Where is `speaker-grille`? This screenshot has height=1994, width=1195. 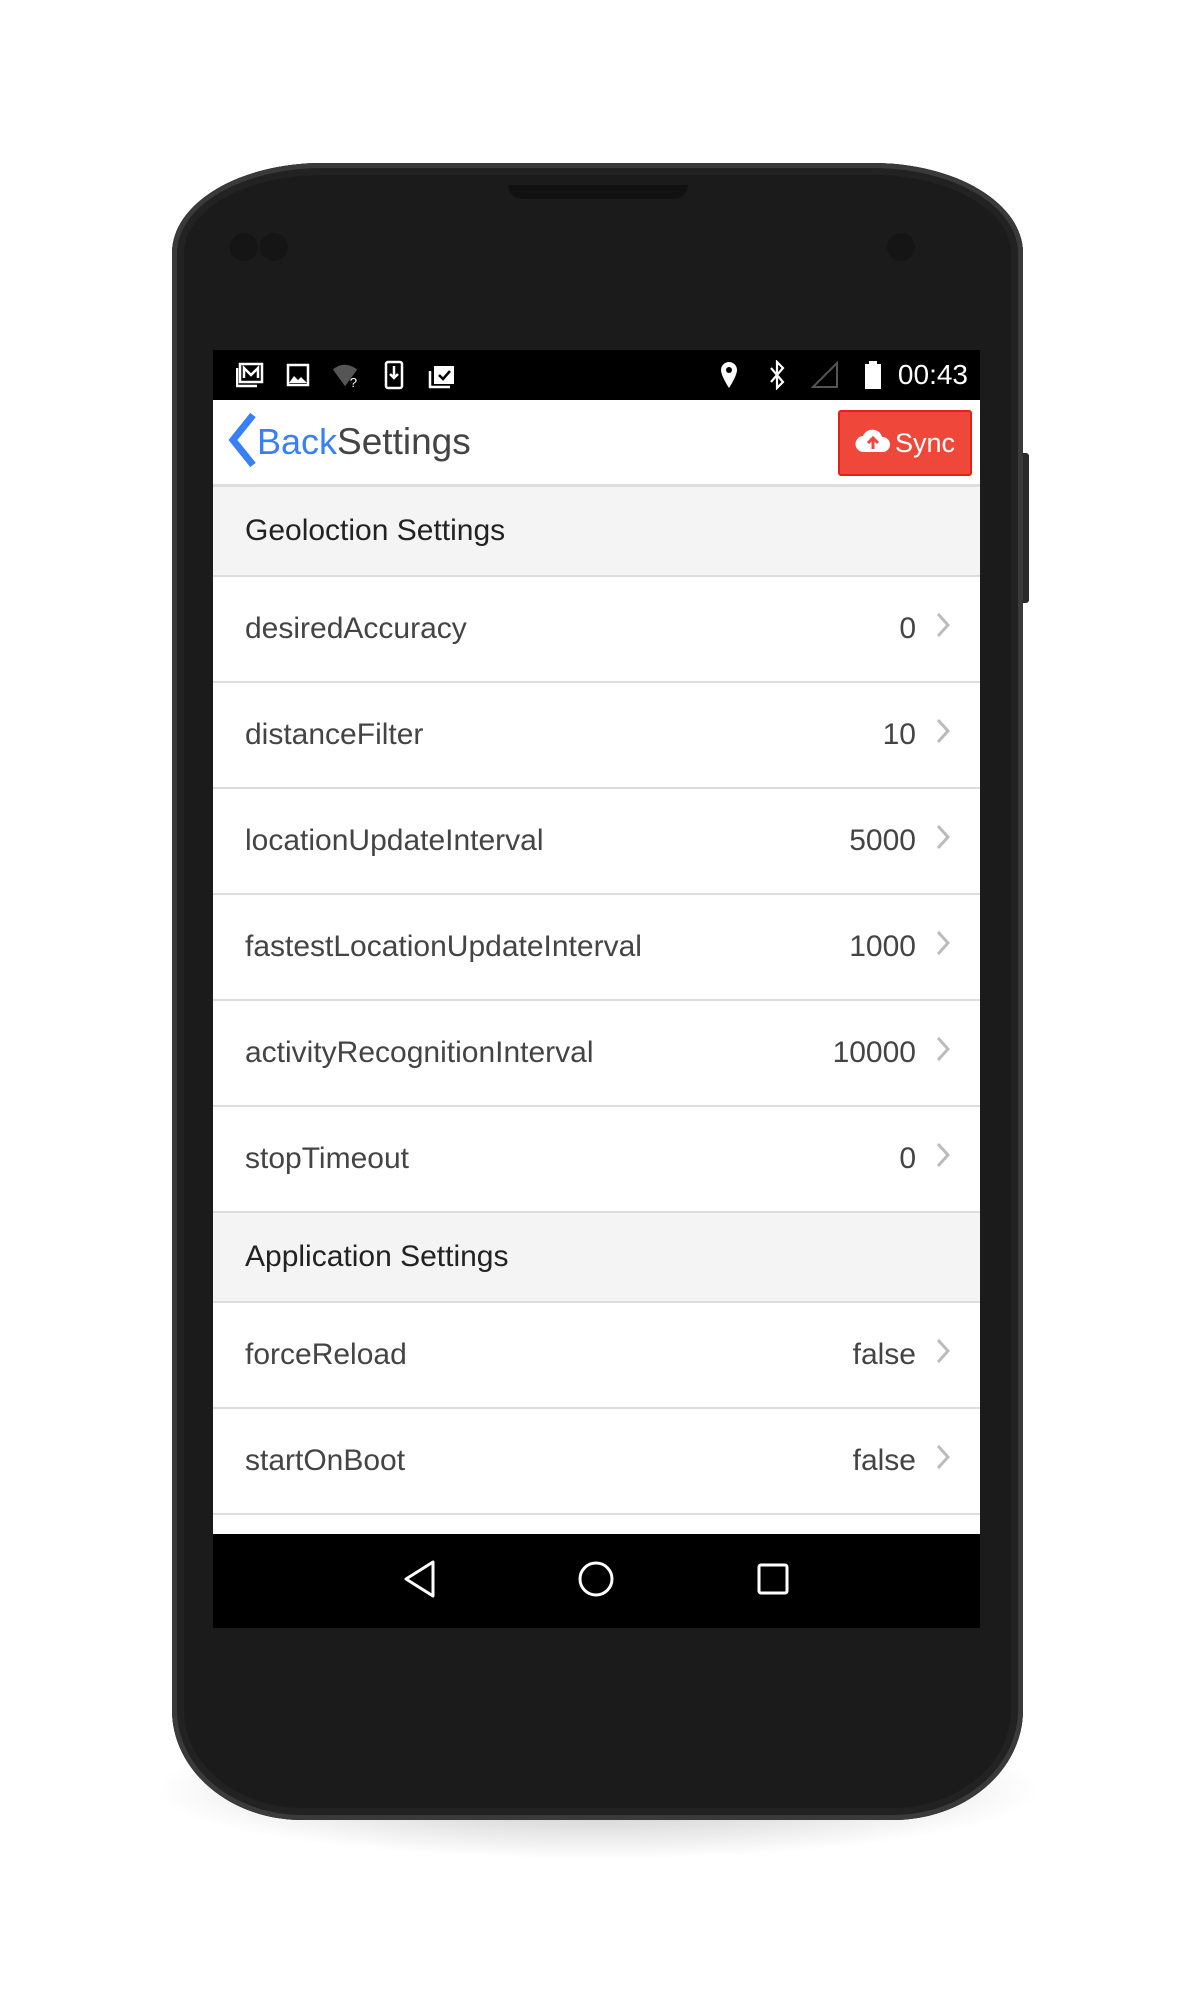
speaker-grille is located at coordinates (598, 192).